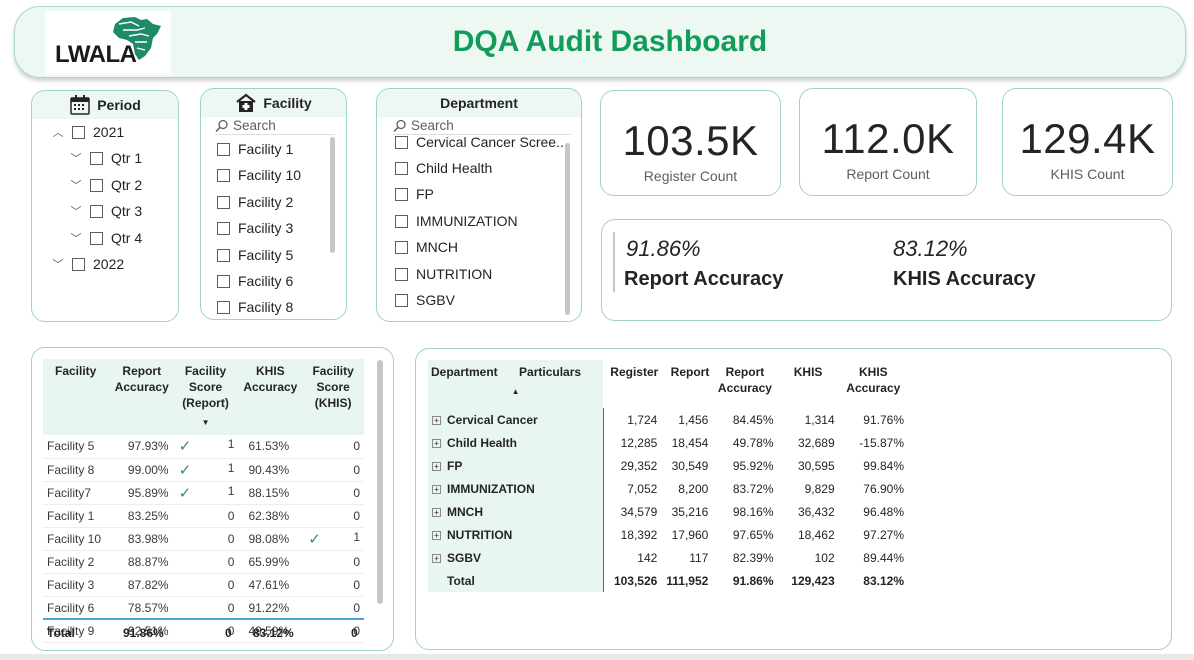  I want to click on column-header-facility-score-report: Facility Score (Report) ▼, so click(205, 397).